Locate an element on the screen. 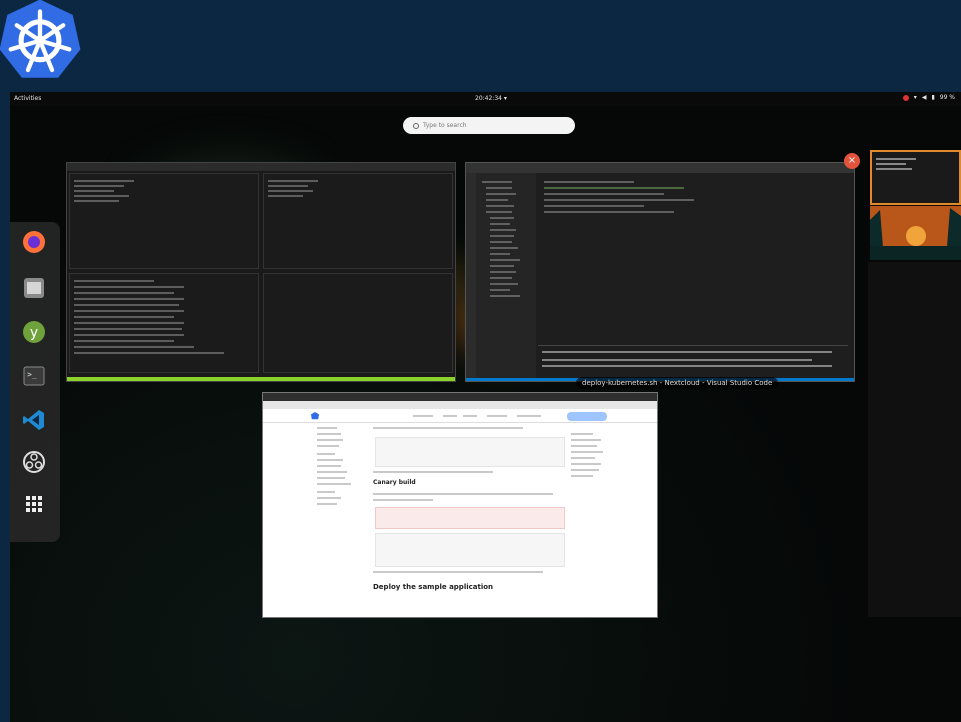 The height and width of the screenshot is (722, 961). volume-icon: ◀ is located at coordinates (924, 97).